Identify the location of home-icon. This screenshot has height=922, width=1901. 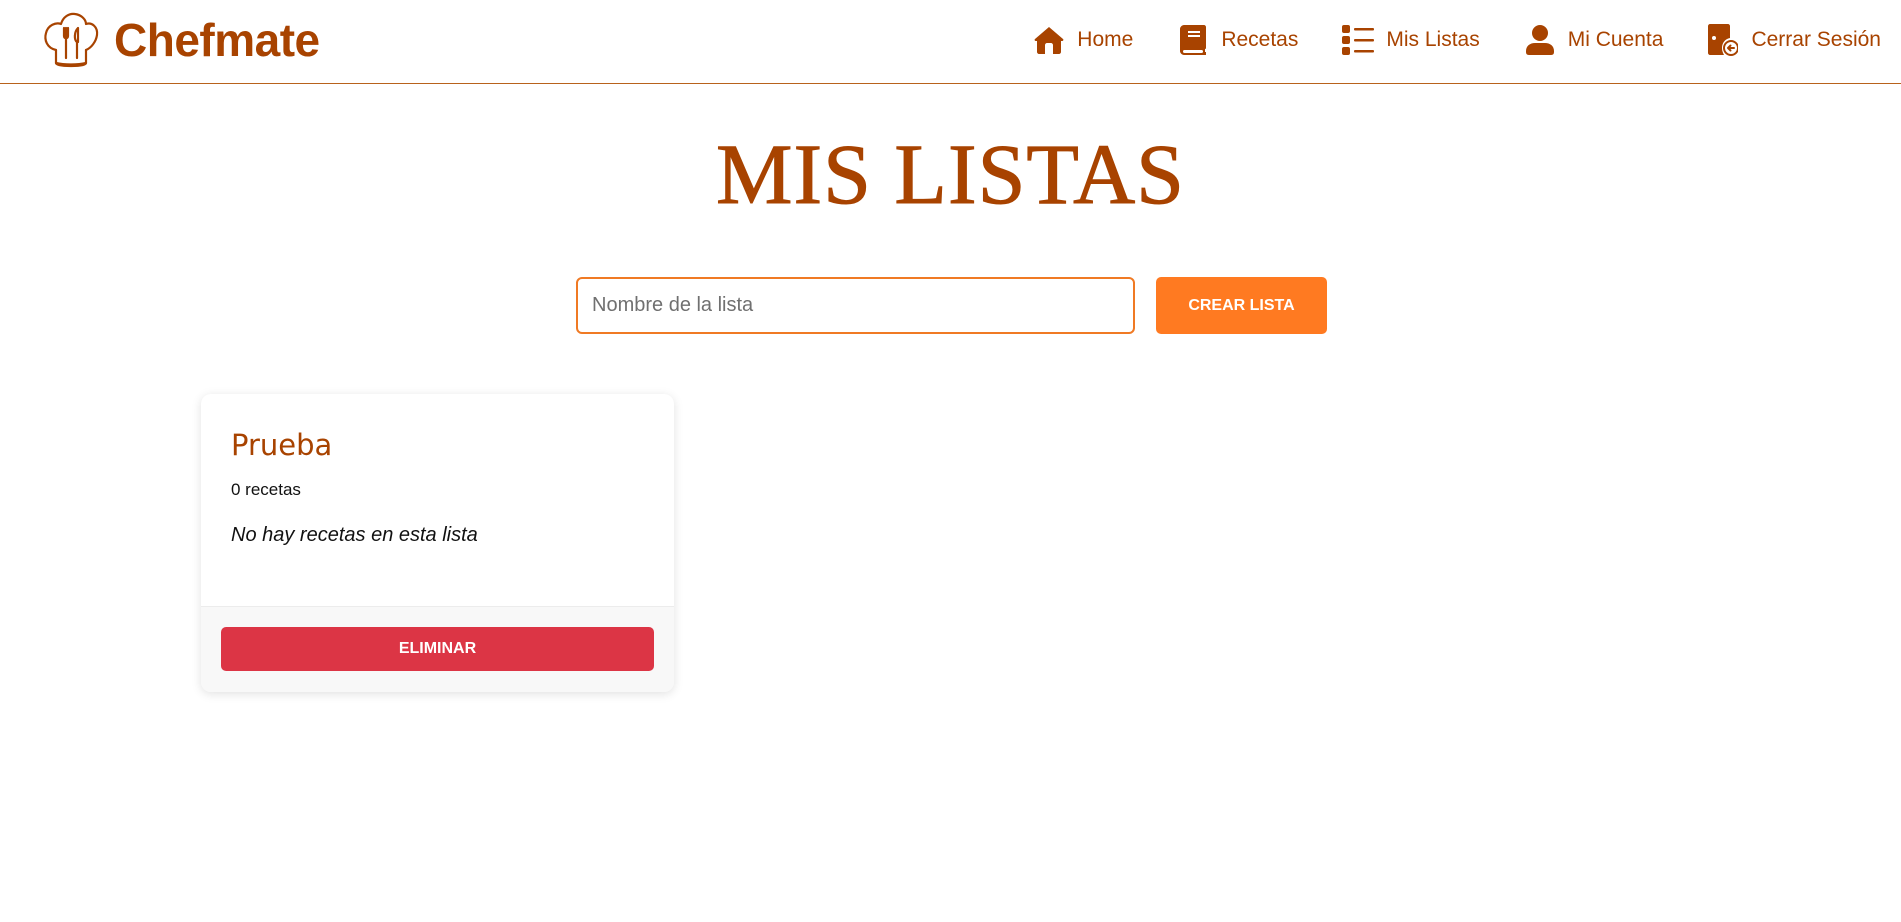
(1049, 40).